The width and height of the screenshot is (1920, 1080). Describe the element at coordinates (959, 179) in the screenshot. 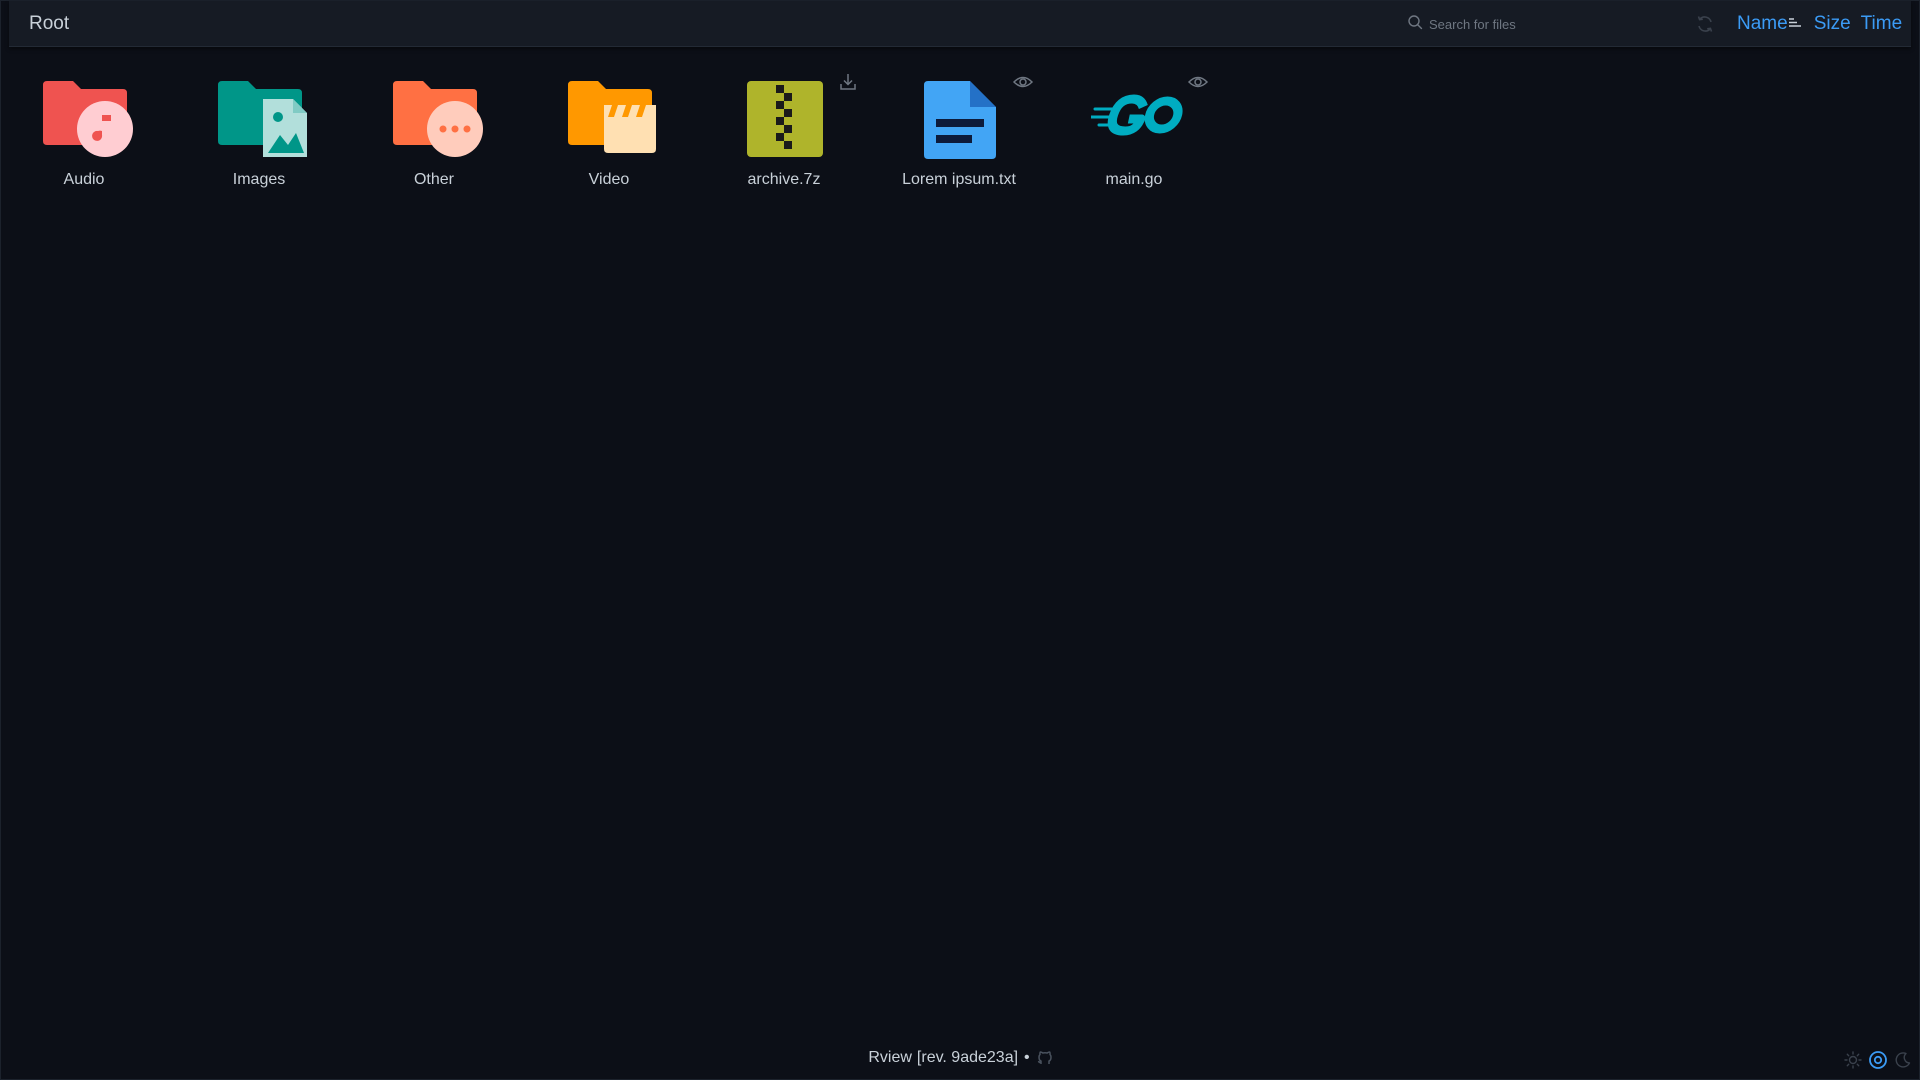

I see `file-label: Lorem ipsum.txt` at that location.